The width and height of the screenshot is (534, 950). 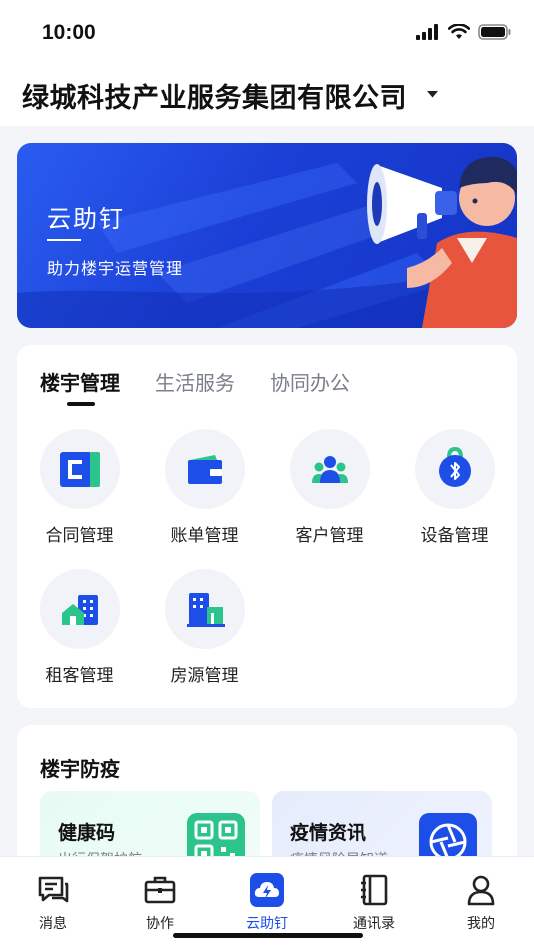 What do you see at coordinates (454, 469) in the screenshot?
I see `bluetooth-device-icon` at bounding box center [454, 469].